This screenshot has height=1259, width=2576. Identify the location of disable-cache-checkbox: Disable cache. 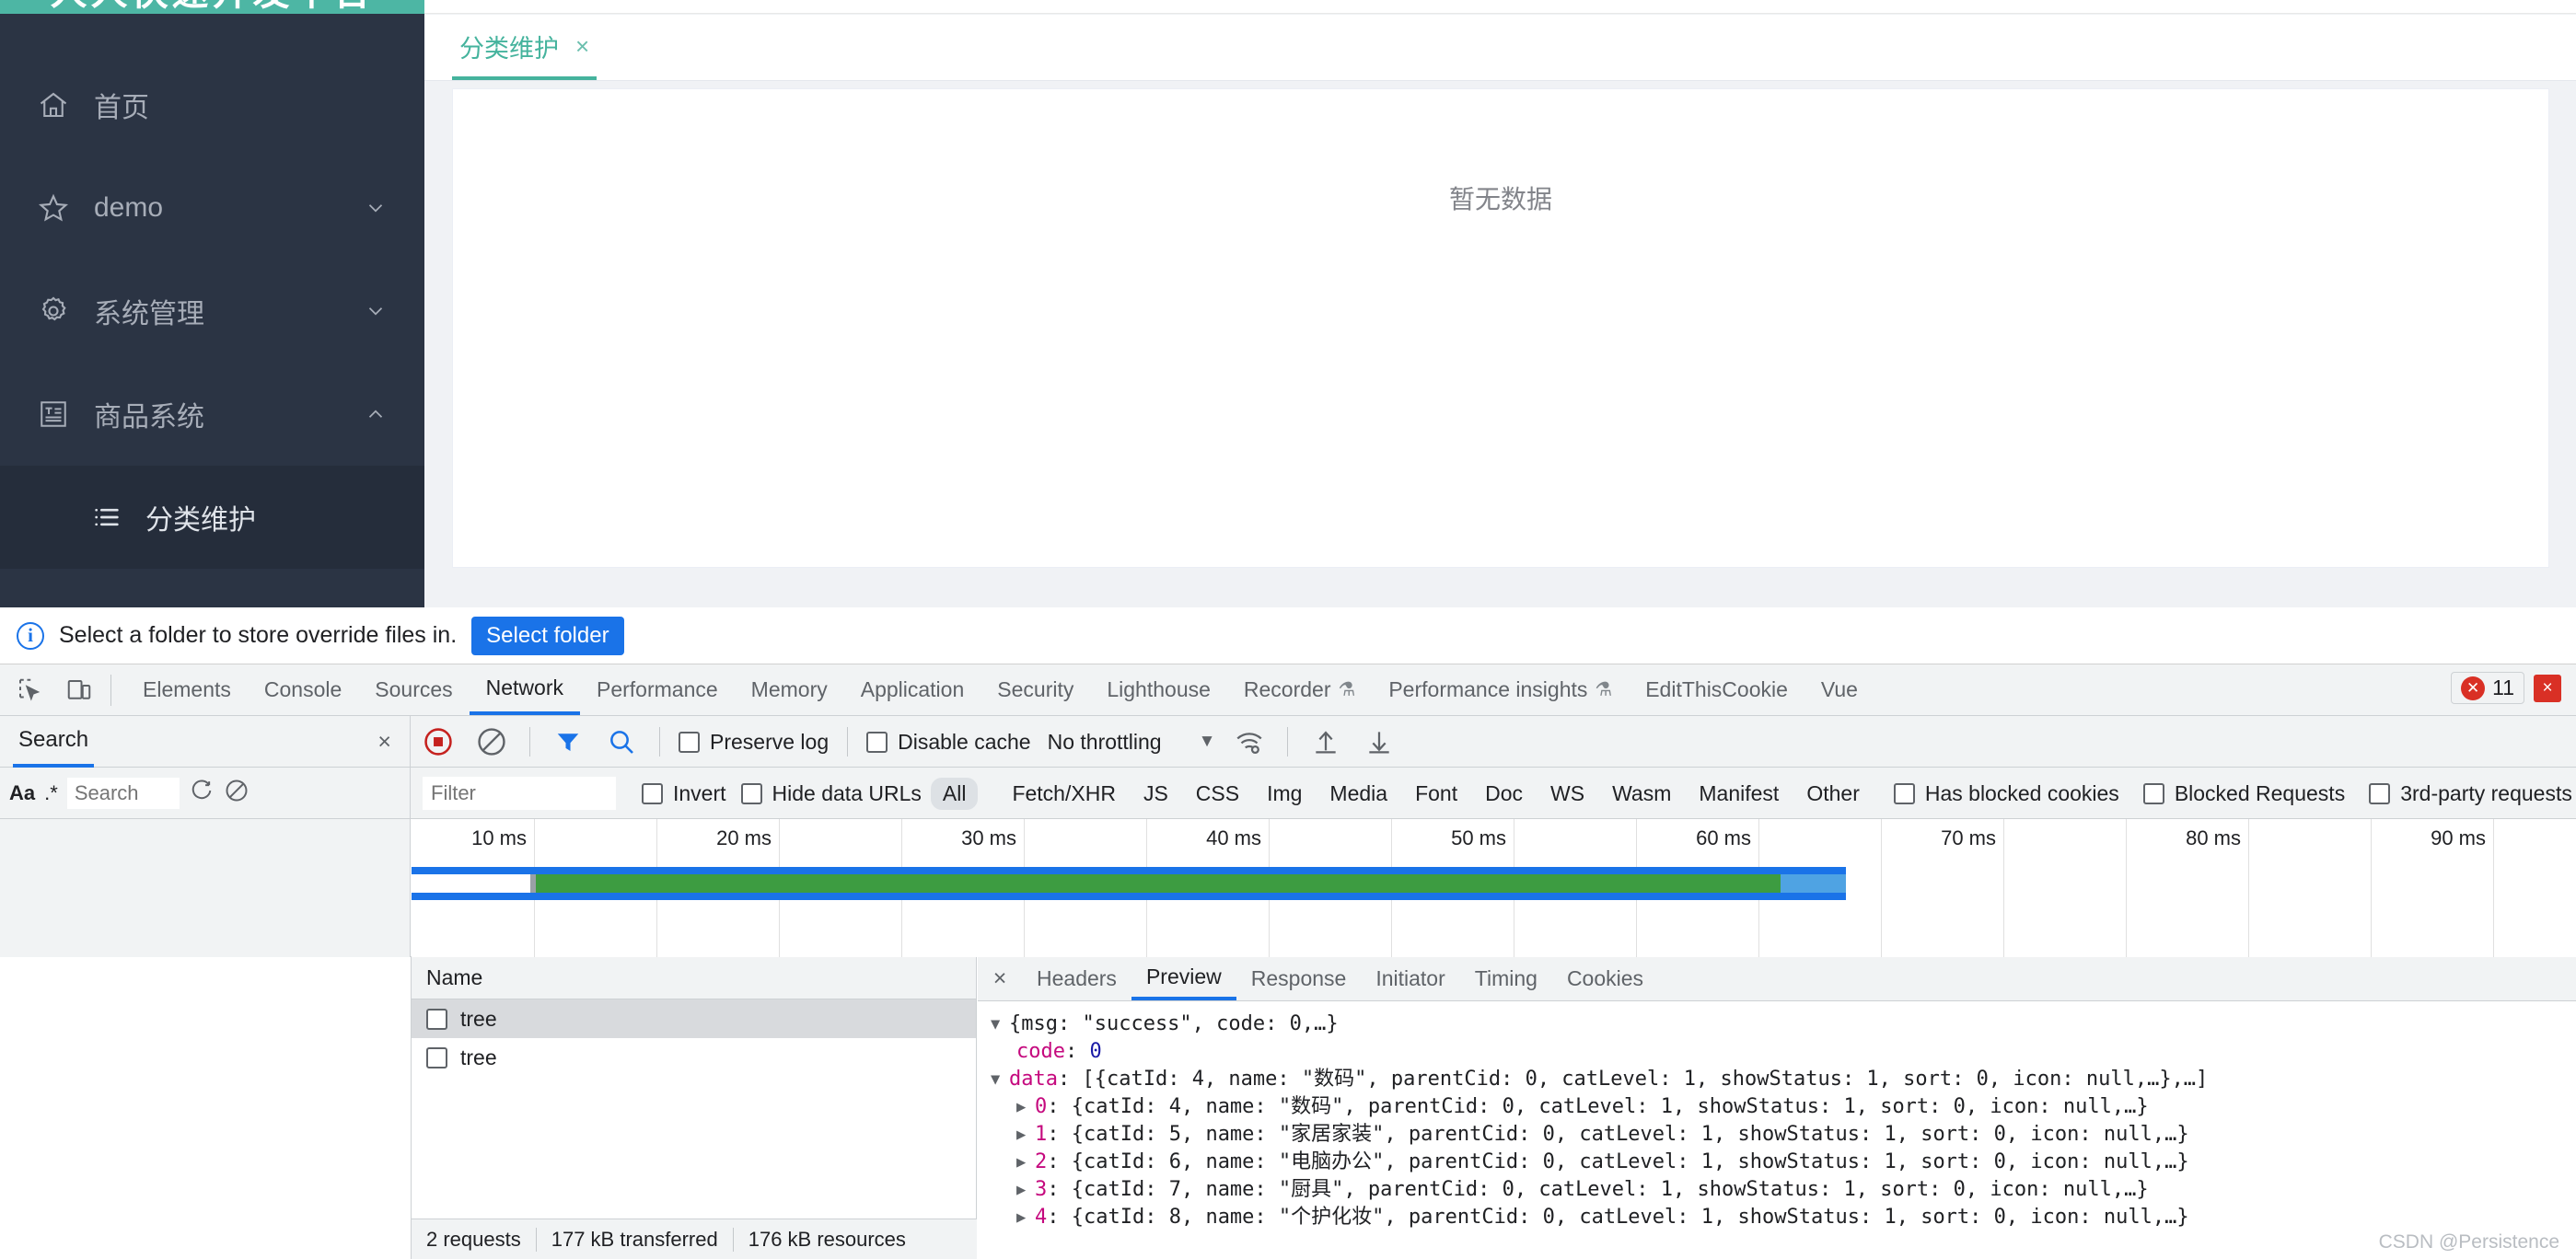
(948, 742).